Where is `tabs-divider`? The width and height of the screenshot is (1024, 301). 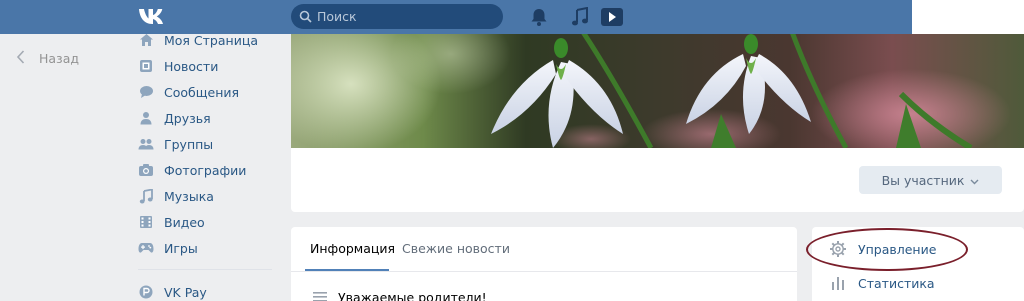
tabs-divider is located at coordinates (544, 271).